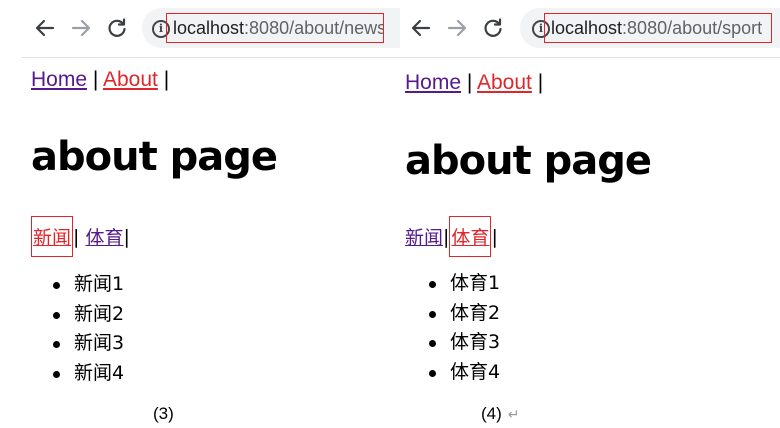 The width and height of the screenshot is (780, 428). What do you see at coordinates (513, 414) in the screenshot?
I see `paragraph-mark-icon: ↵` at bounding box center [513, 414].